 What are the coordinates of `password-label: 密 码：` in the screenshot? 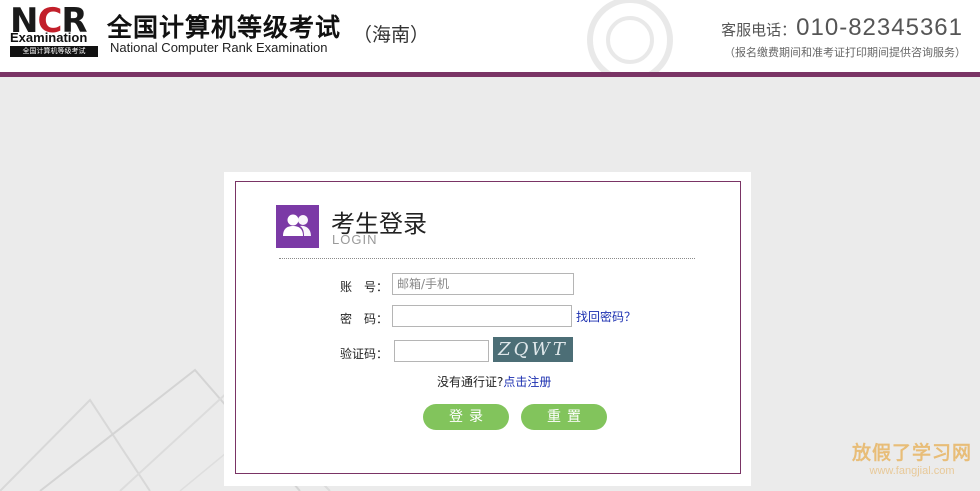 It's located at (364, 319).